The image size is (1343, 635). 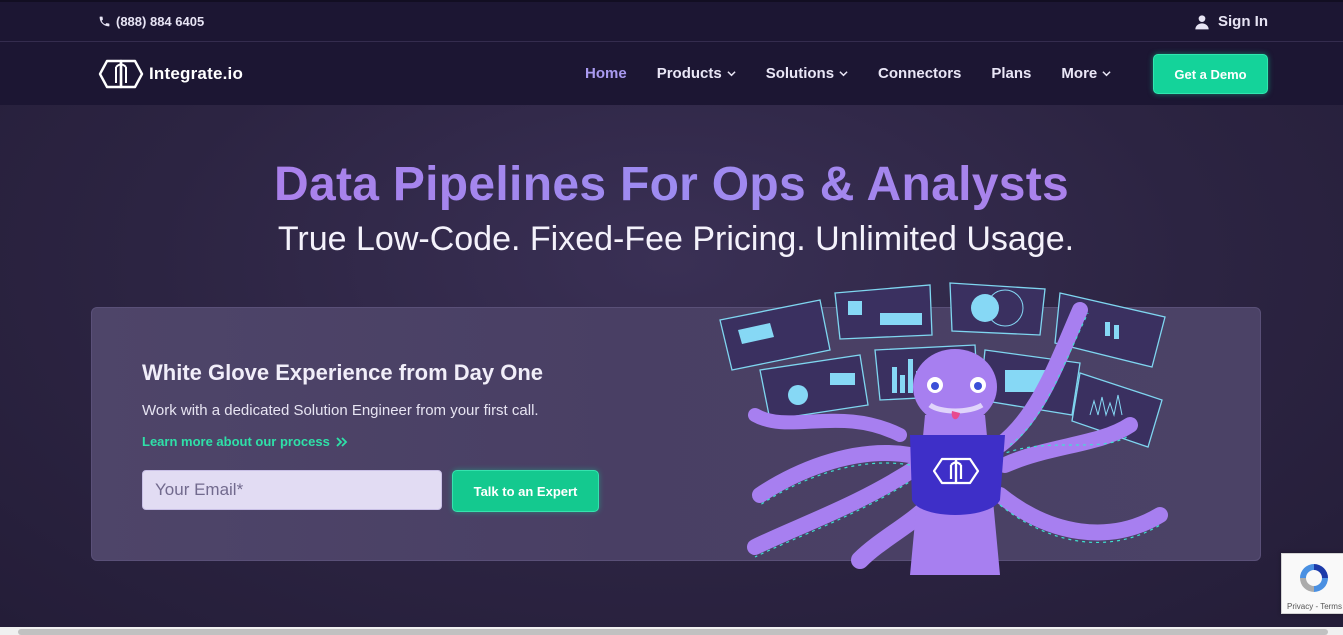 I want to click on nav-connectors: Connectors, so click(x=919, y=73).